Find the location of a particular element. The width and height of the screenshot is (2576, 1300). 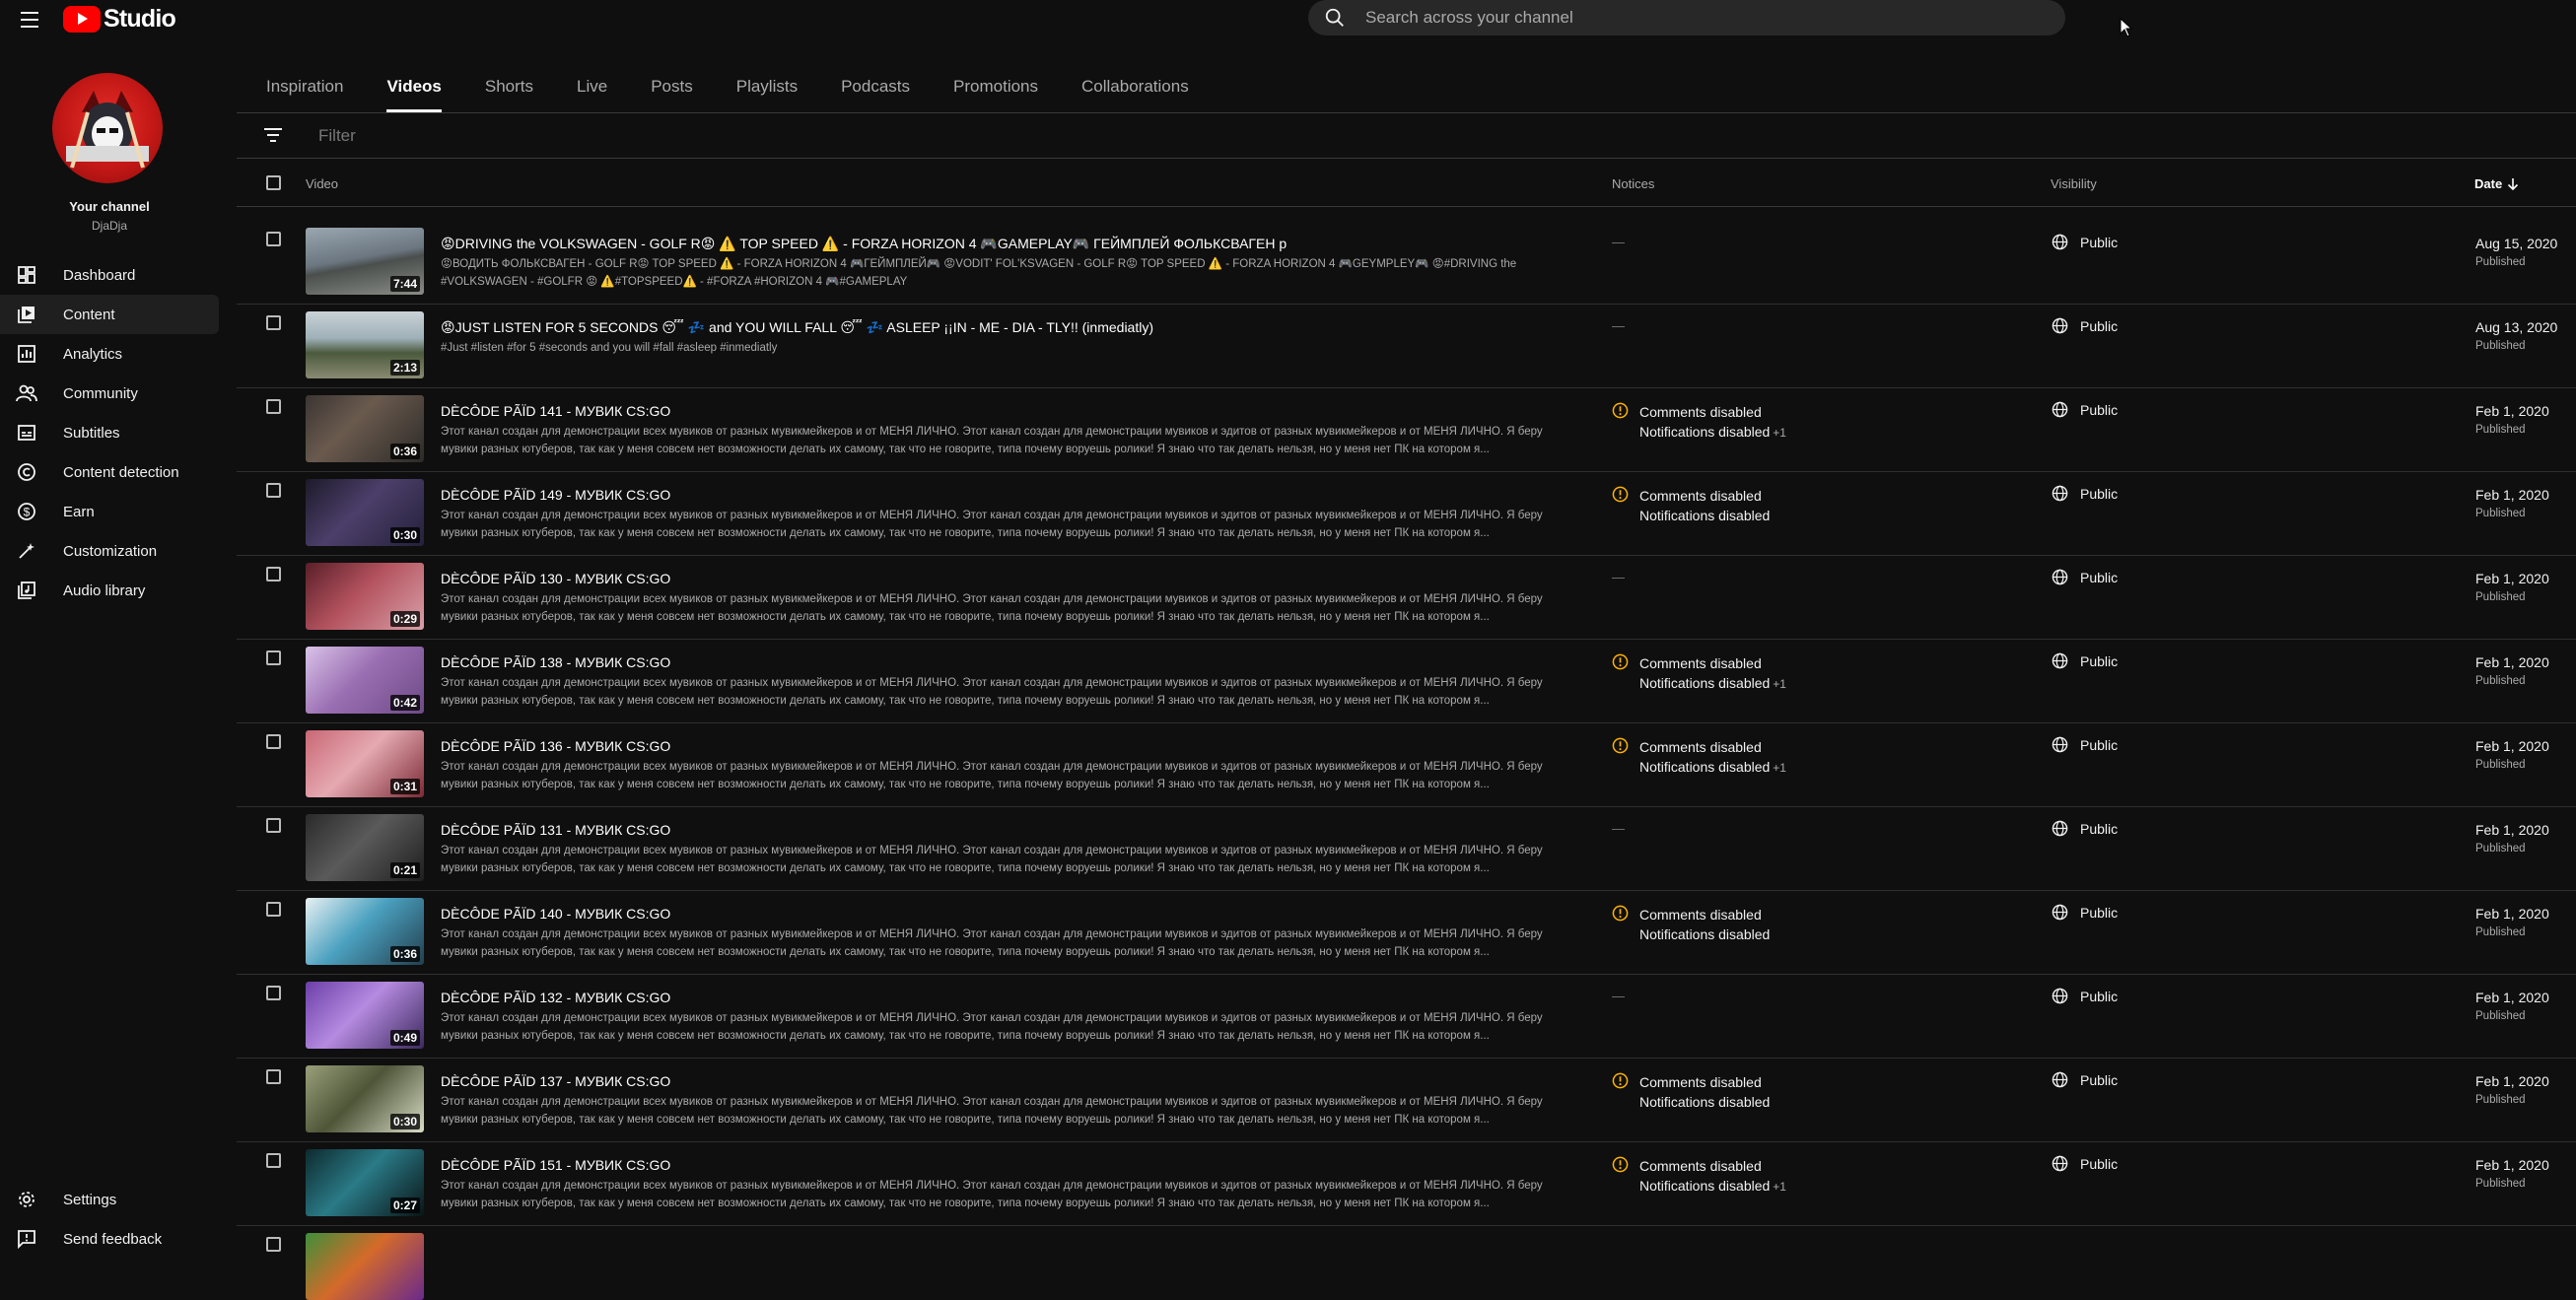

tab-promotions: Promotions is located at coordinates (988, 91).